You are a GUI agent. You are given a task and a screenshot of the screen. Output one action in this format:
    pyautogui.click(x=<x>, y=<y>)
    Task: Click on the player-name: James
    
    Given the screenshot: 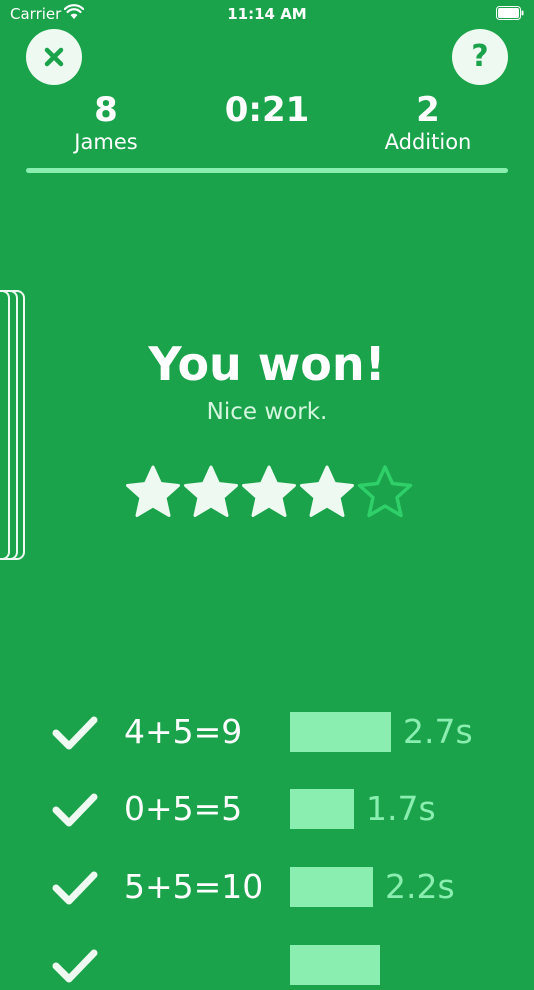 What is the action you would take?
    pyautogui.click(x=106, y=142)
    